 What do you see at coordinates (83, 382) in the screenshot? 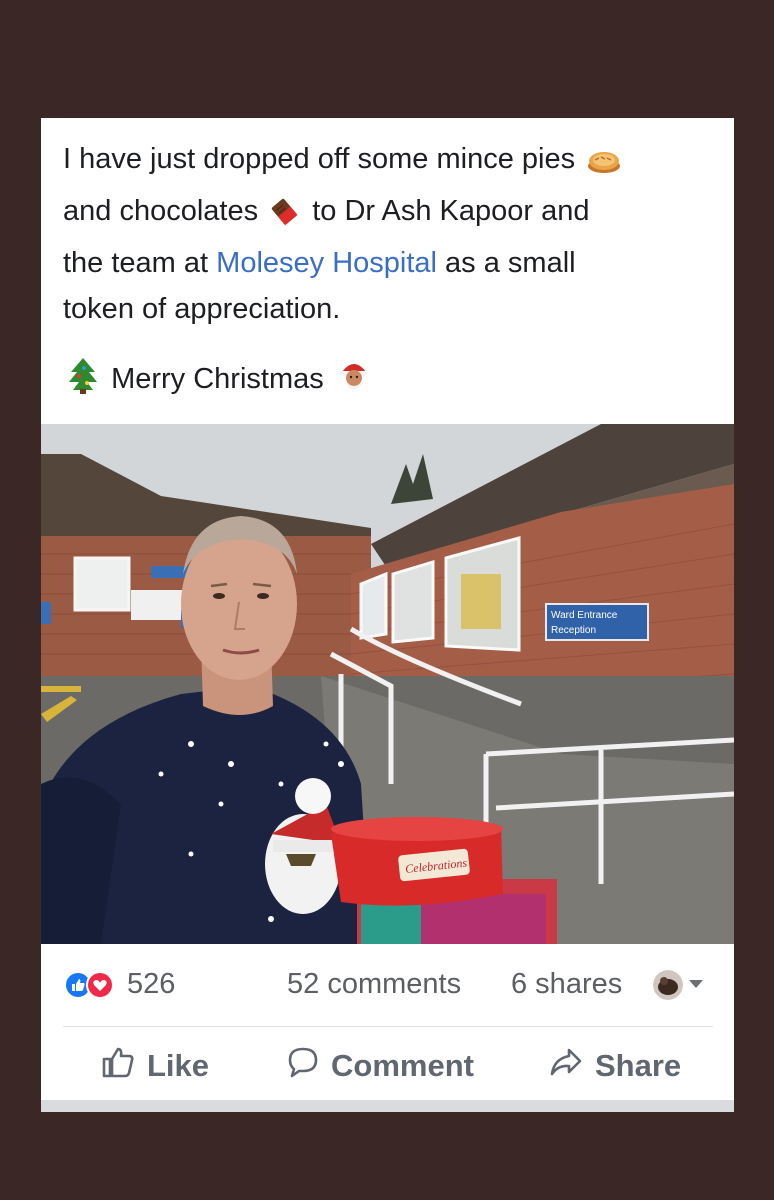
I see `christmas-tree-emoji` at bounding box center [83, 382].